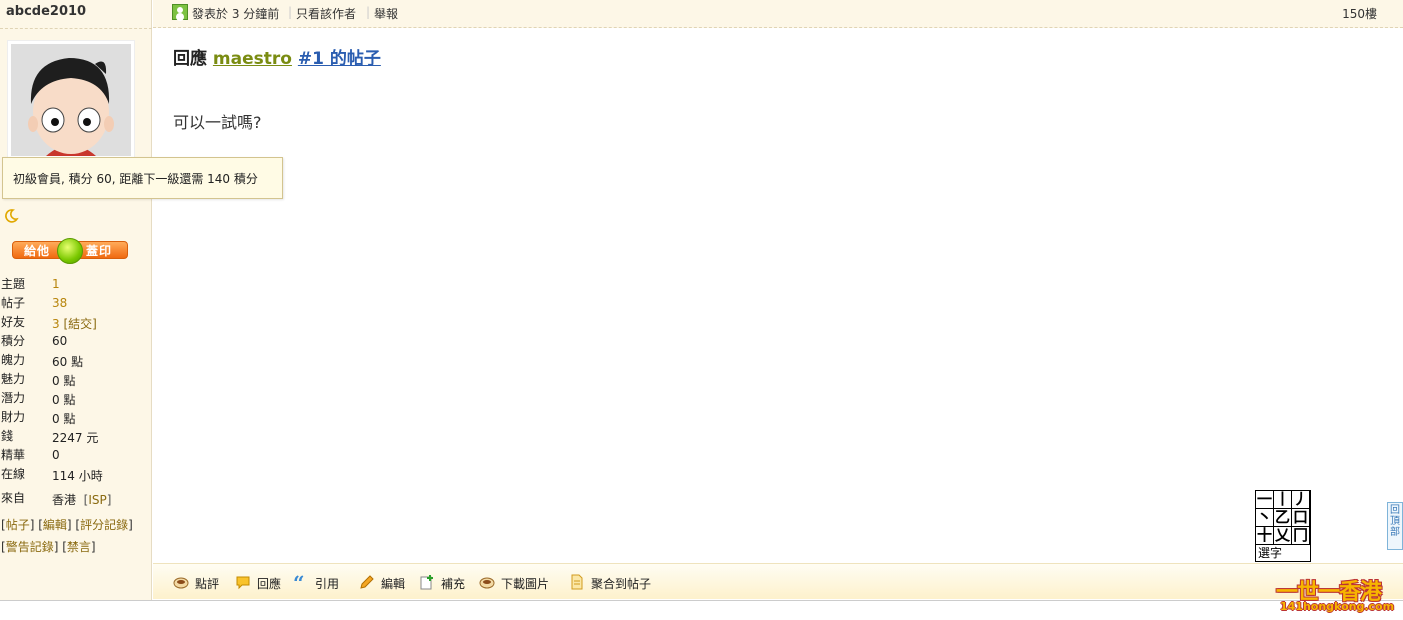 The height and width of the screenshot is (620, 1403). I want to click on site-logo: 一世一香港 141hongkong.com, so click(1338, 596).